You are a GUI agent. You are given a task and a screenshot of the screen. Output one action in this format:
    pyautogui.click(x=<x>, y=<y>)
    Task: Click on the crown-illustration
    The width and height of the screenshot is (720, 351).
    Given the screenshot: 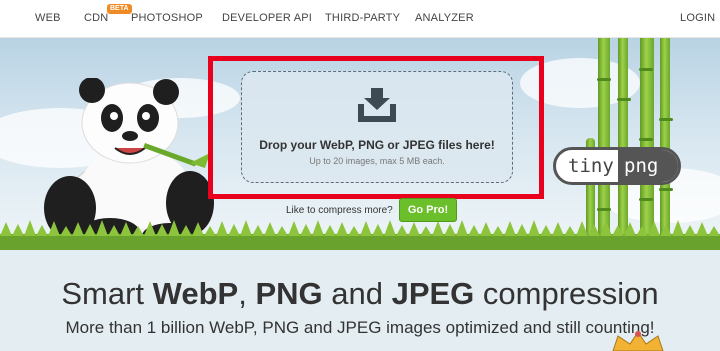 What is the action you would take?
    pyautogui.click(x=638, y=341)
    